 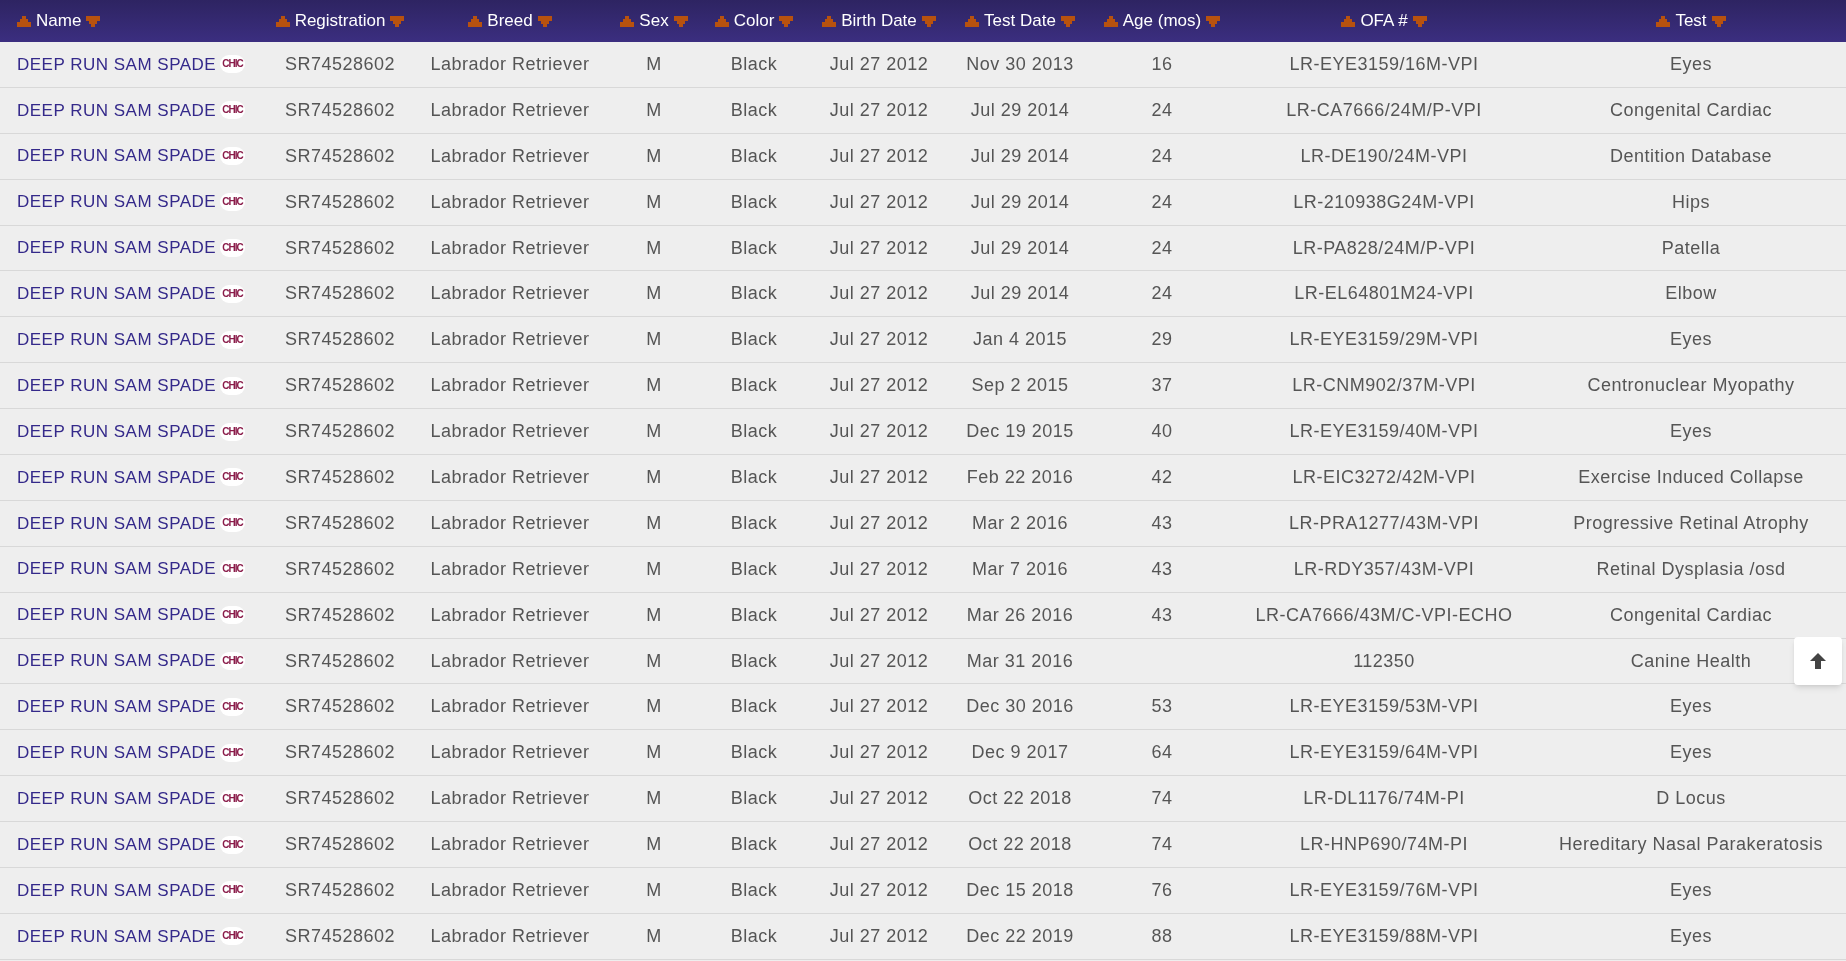 What do you see at coordinates (1691, 522) in the screenshot?
I see `table-cell: Progressive Retinal Atrophy` at bounding box center [1691, 522].